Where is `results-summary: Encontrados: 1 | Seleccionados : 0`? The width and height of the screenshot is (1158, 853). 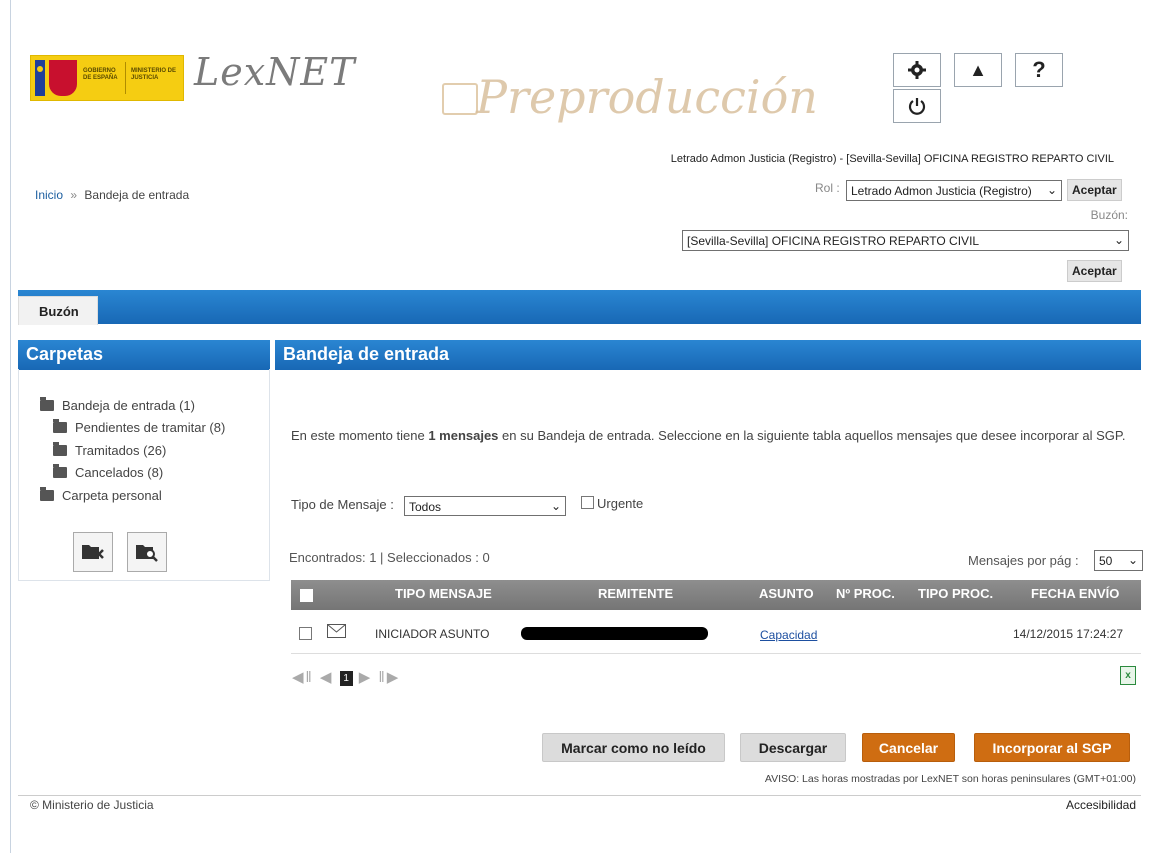 results-summary: Encontrados: 1 | Seleccionados : 0 is located at coordinates (389, 557).